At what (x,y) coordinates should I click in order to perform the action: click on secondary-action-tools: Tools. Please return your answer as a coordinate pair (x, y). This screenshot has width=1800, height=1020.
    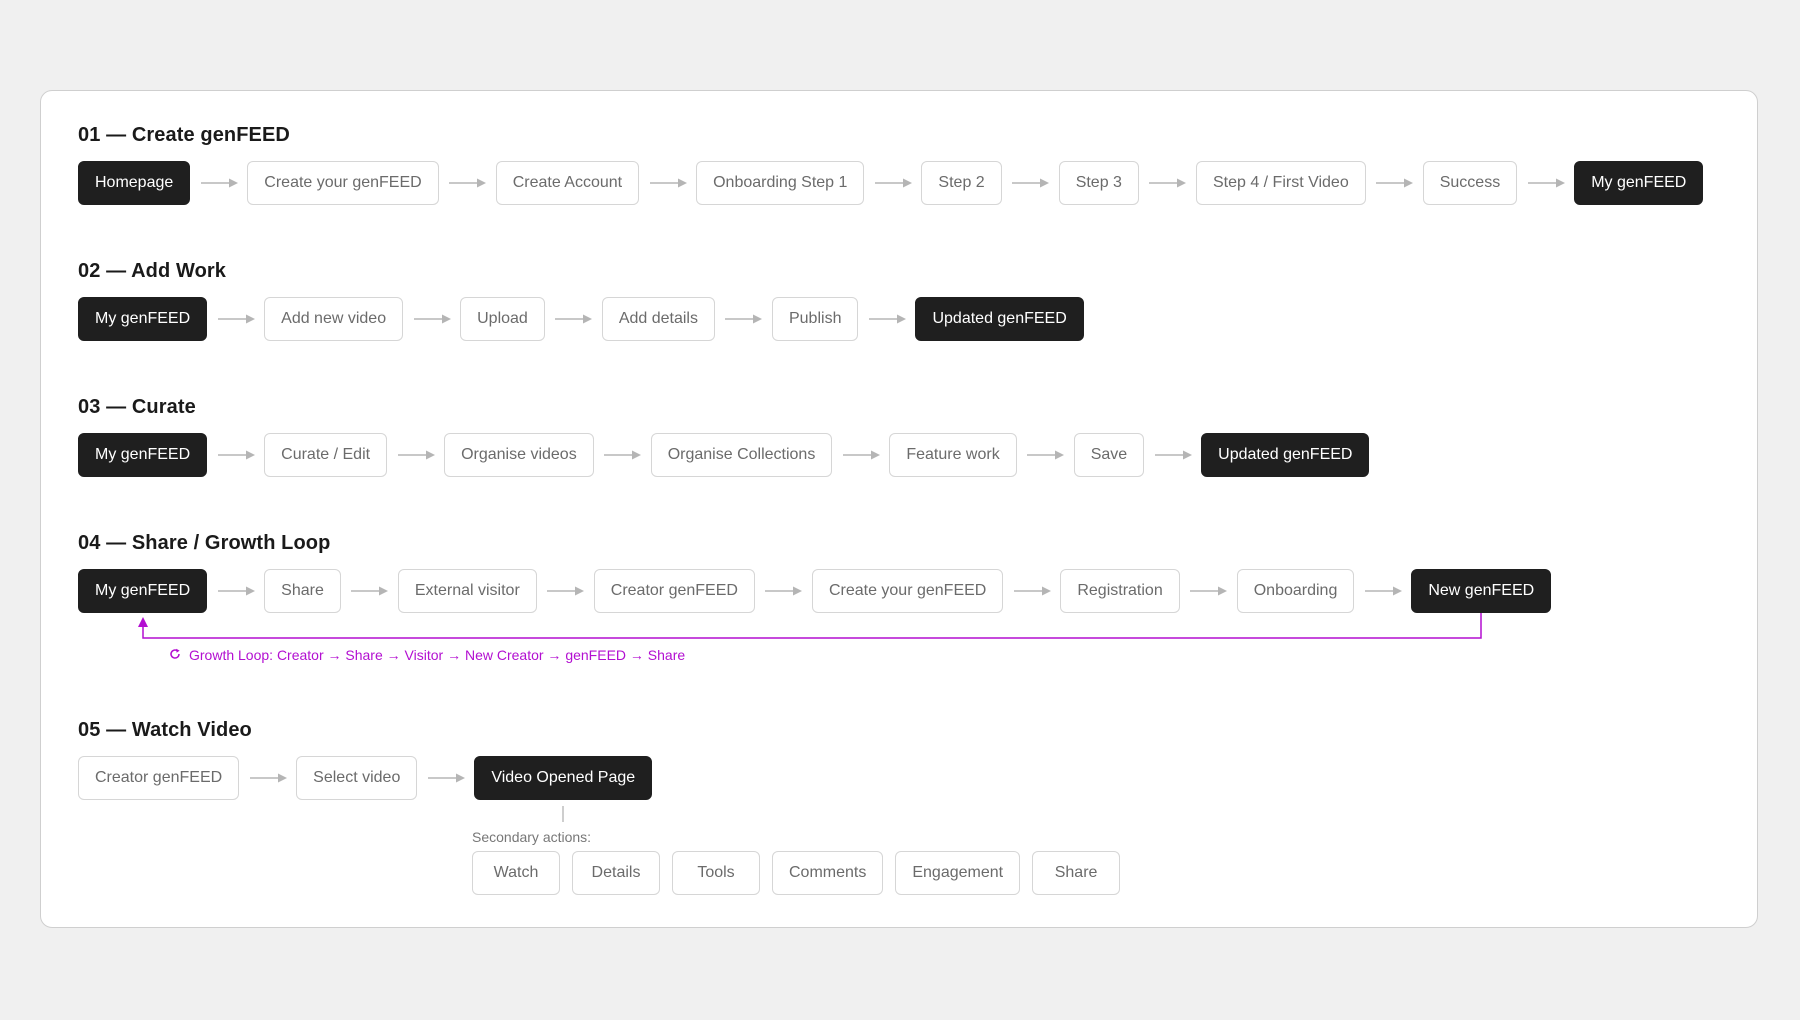
    Looking at the image, I should click on (716, 873).